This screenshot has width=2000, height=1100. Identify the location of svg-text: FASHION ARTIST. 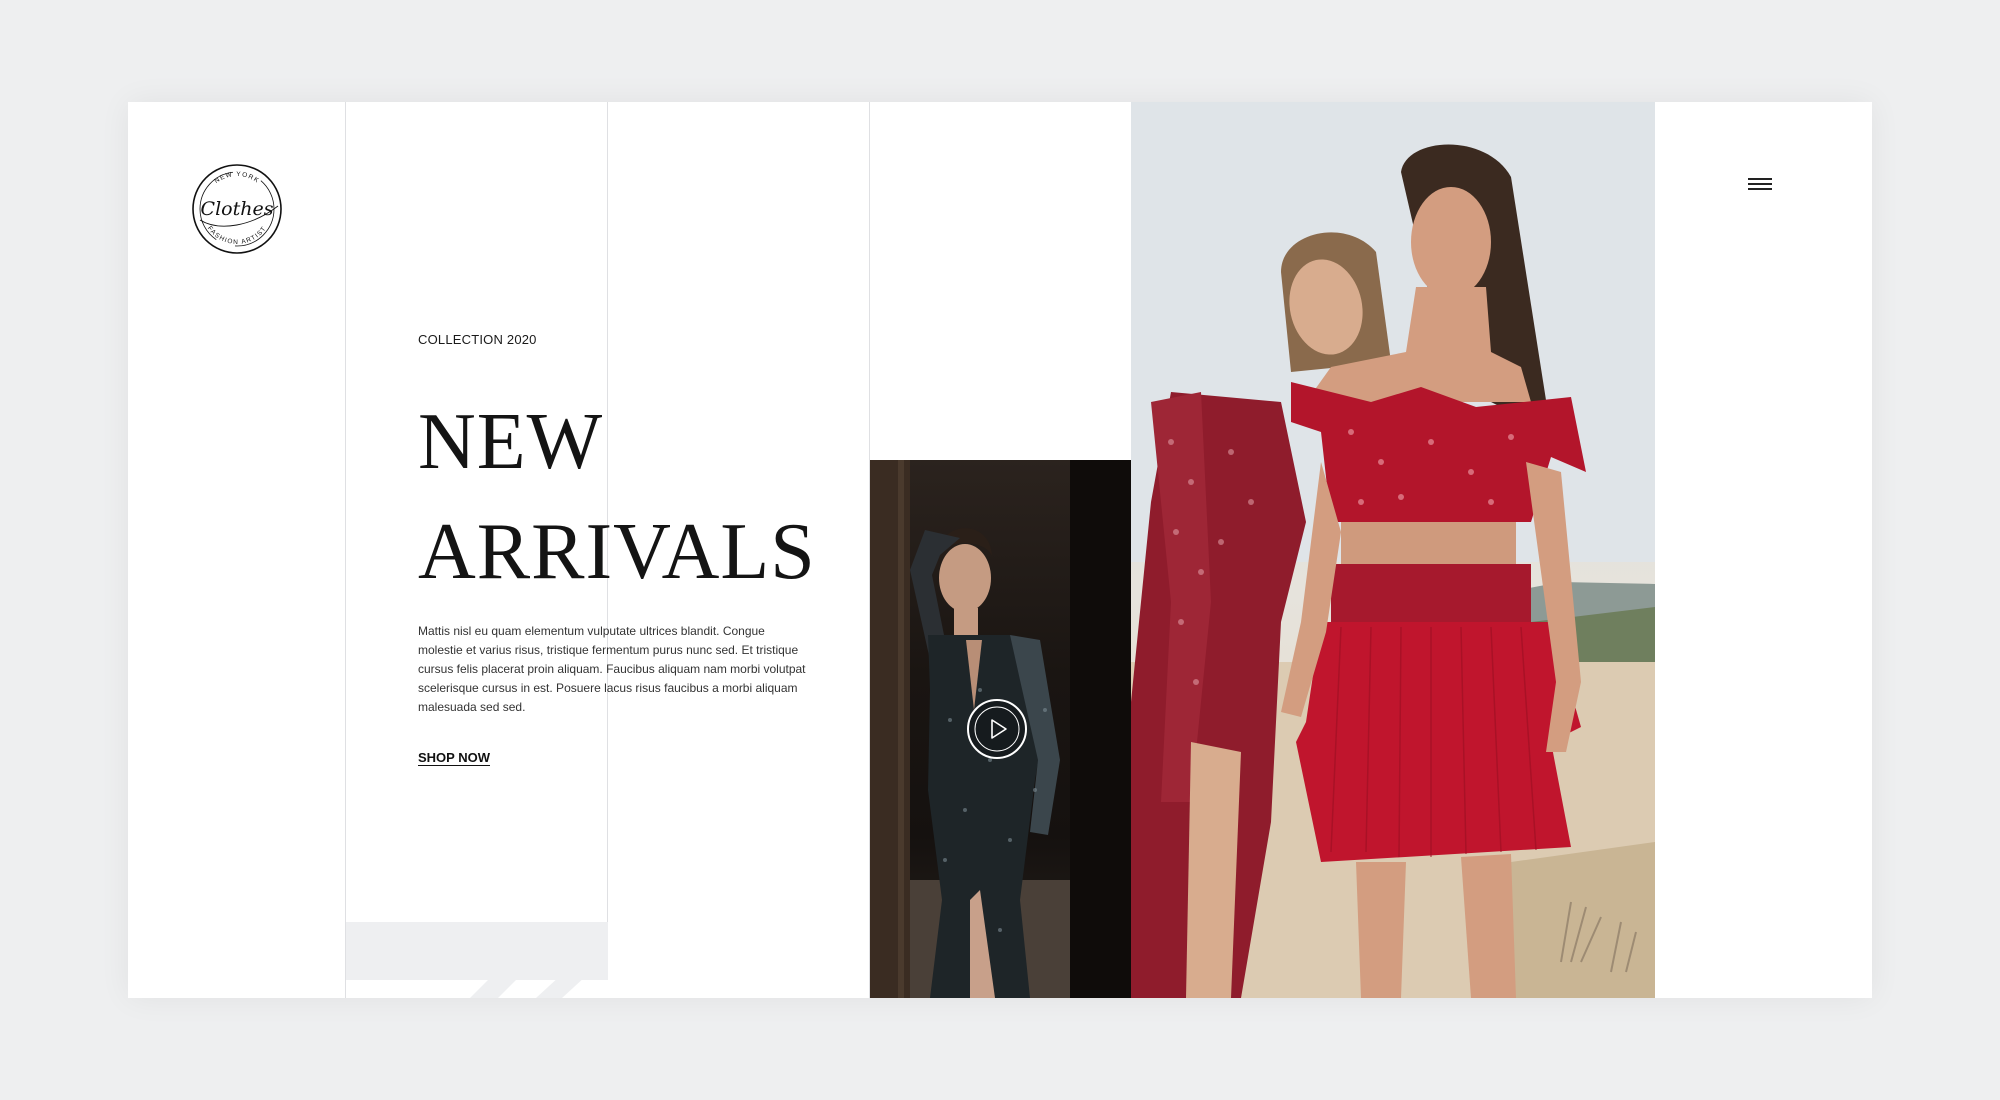
(237, 235).